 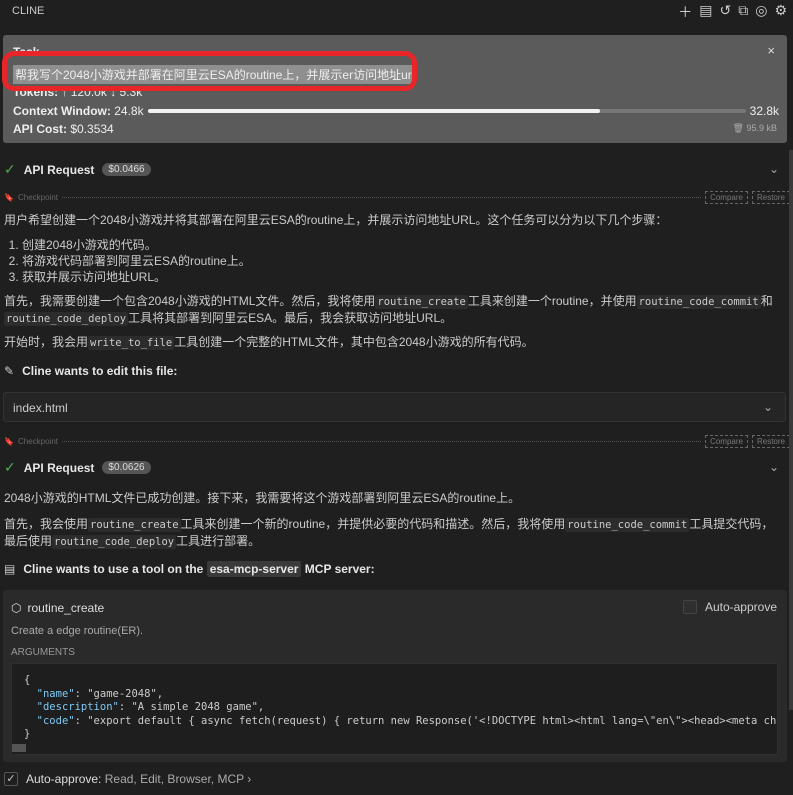 I want to click on chevron-right-icon: ›, so click(x=249, y=779).